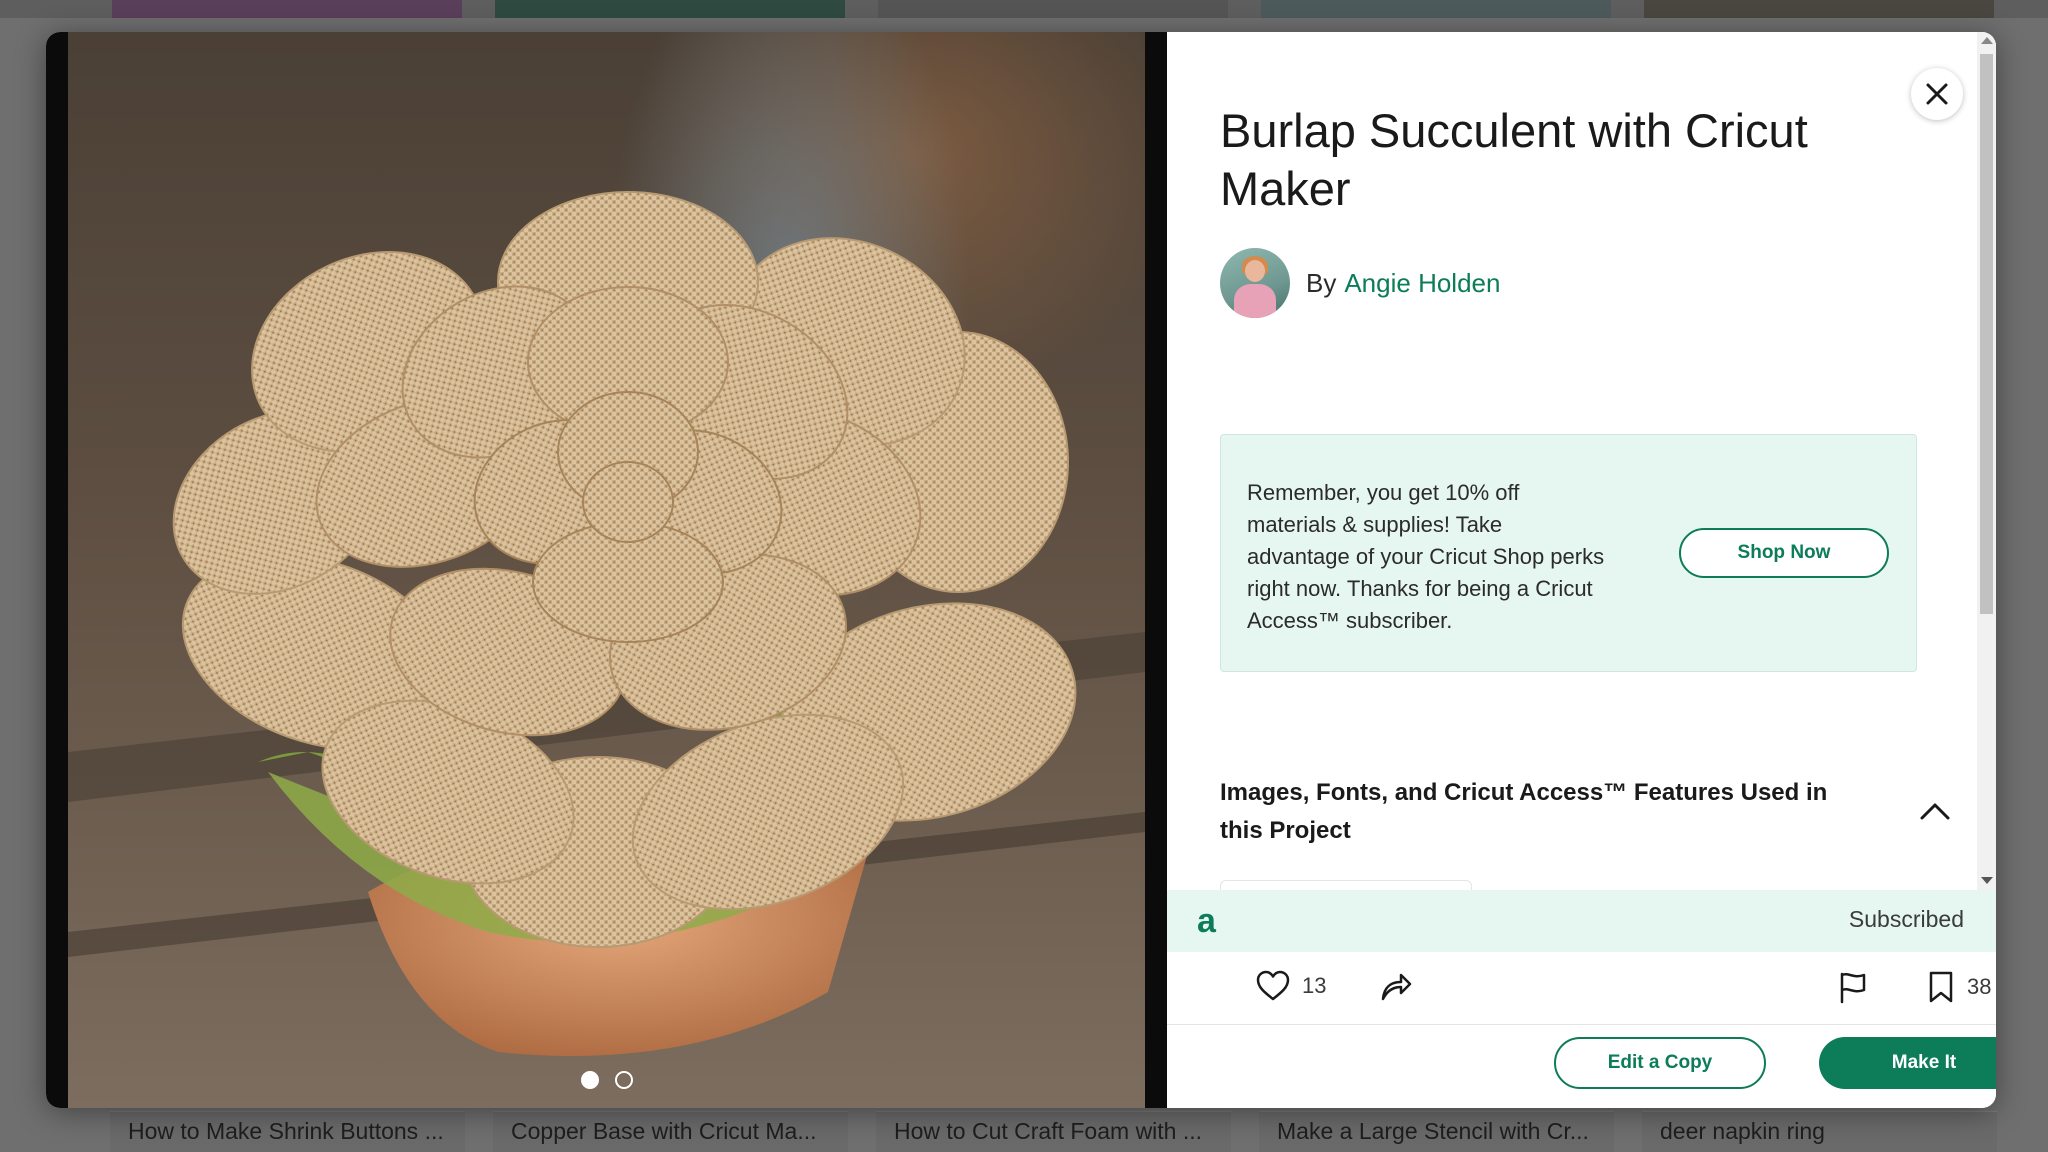 Image resolution: width=2048 pixels, height=1152 pixels. What do you see at coordinates (1291, 986) in the screenshot?
I see `like-button: 13` at bounding box center [1291, 986].